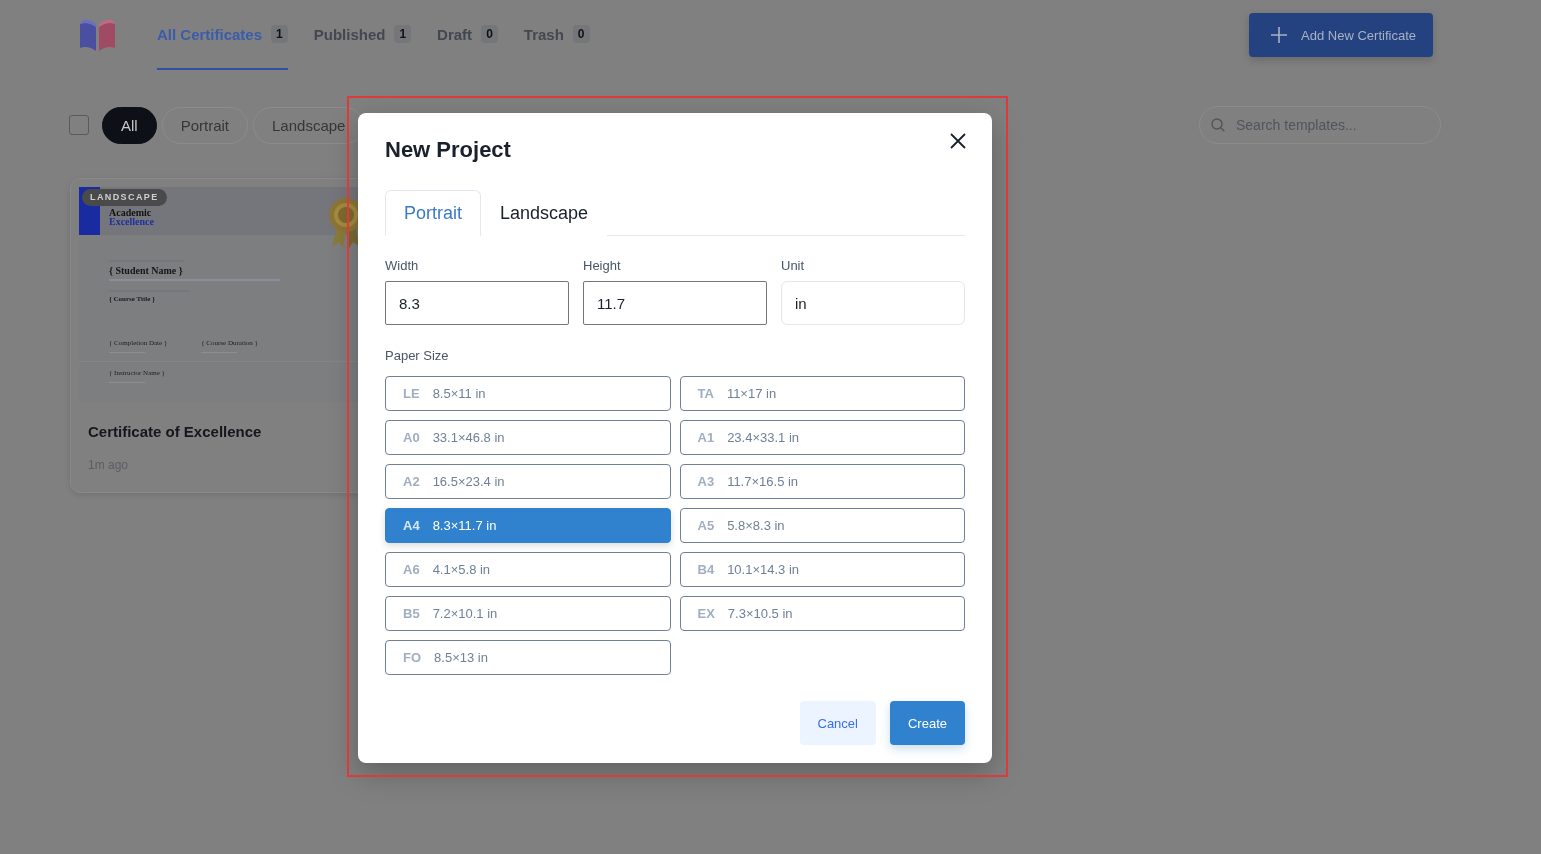  I want to click on nav-tab: All Certificates 1, so click(222, 35).